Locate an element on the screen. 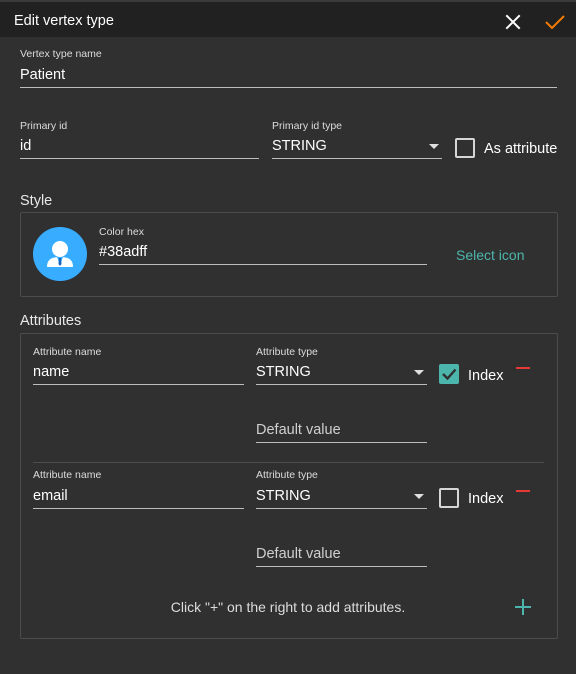 This screenshot has width=576, height=674. vertex-name-label: Vertex type name is located at coordinates (61, 54).